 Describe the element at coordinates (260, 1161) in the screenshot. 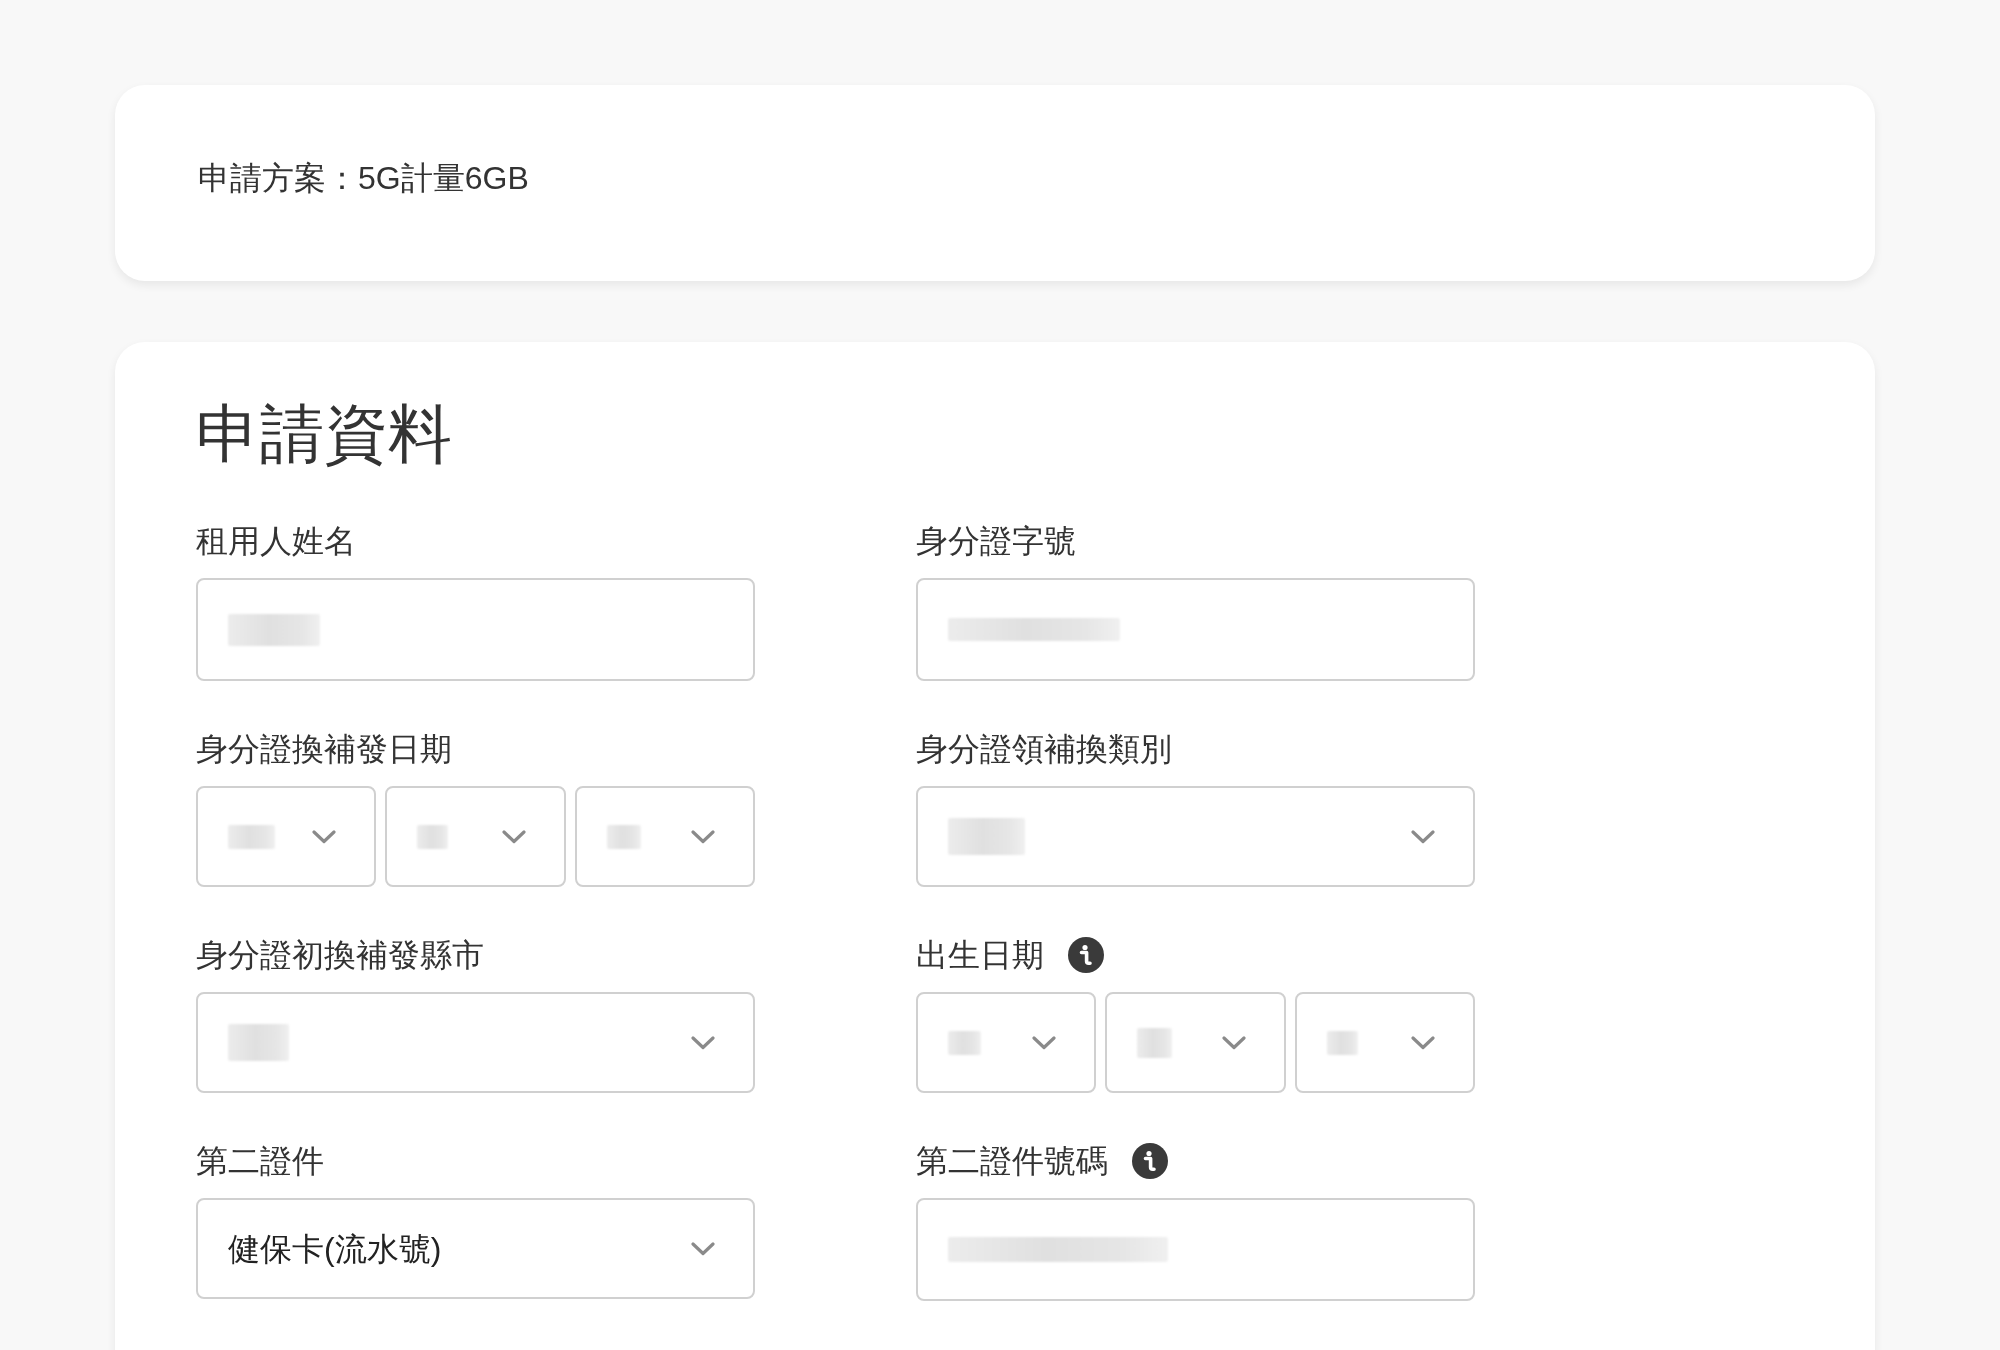

I see `field-label: 第二證件` at that location.